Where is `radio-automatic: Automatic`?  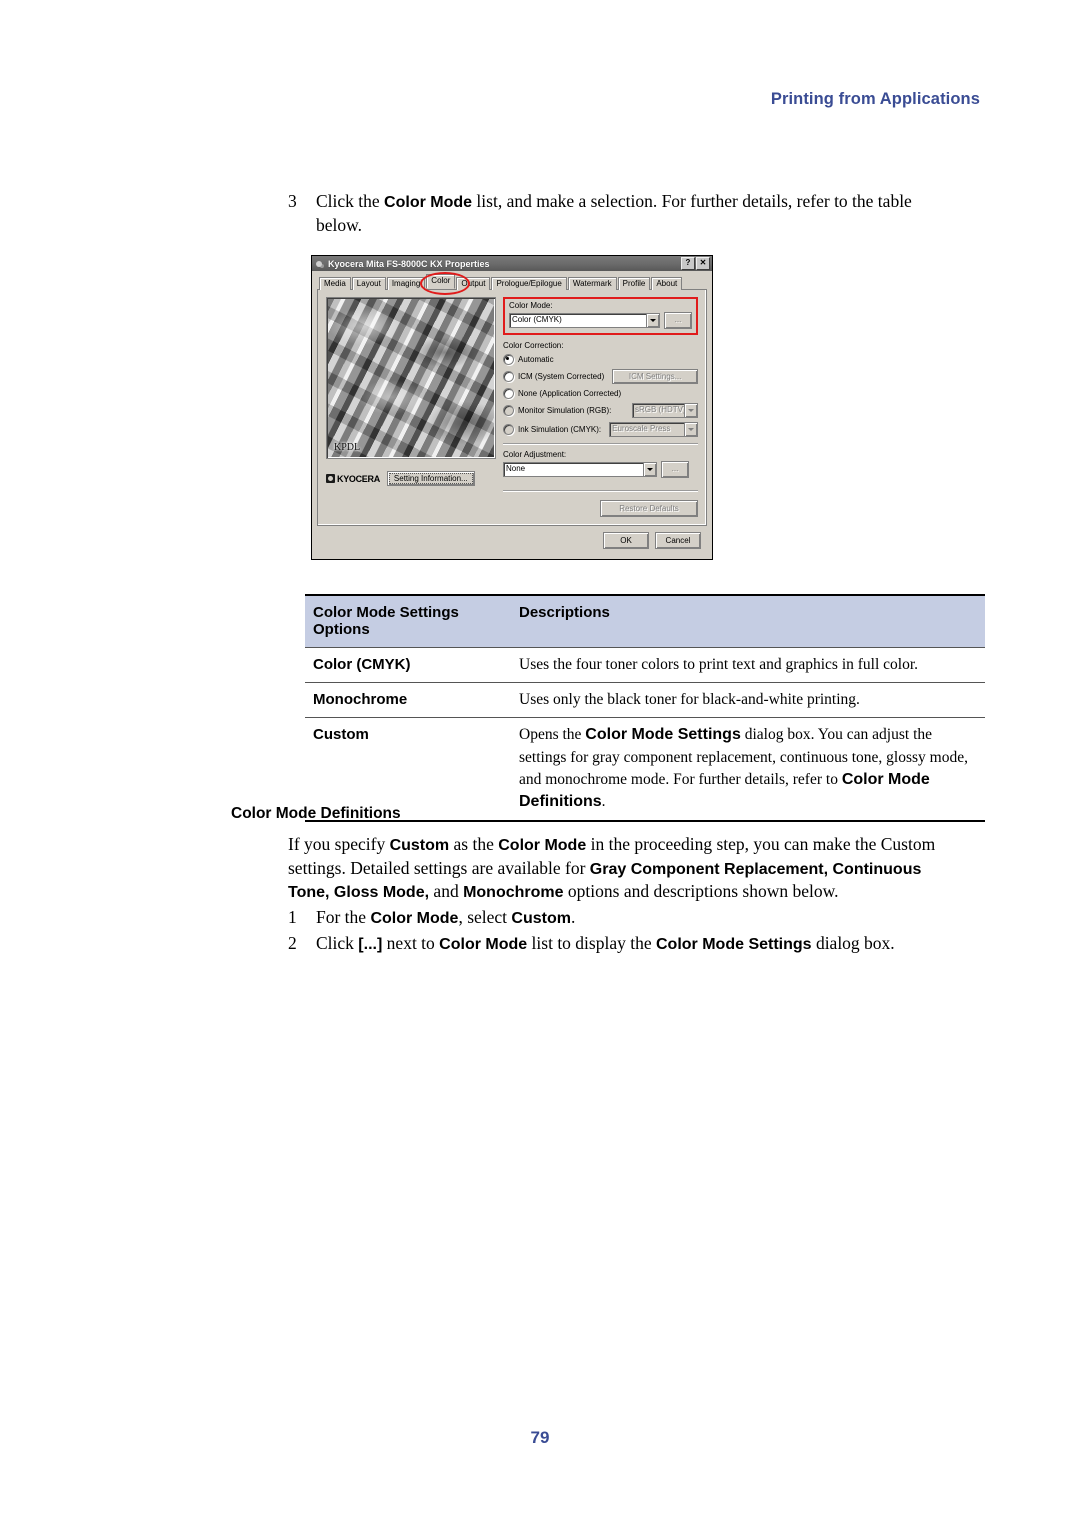 radio-automatic: Automatic is located at coordinates (600, 359).